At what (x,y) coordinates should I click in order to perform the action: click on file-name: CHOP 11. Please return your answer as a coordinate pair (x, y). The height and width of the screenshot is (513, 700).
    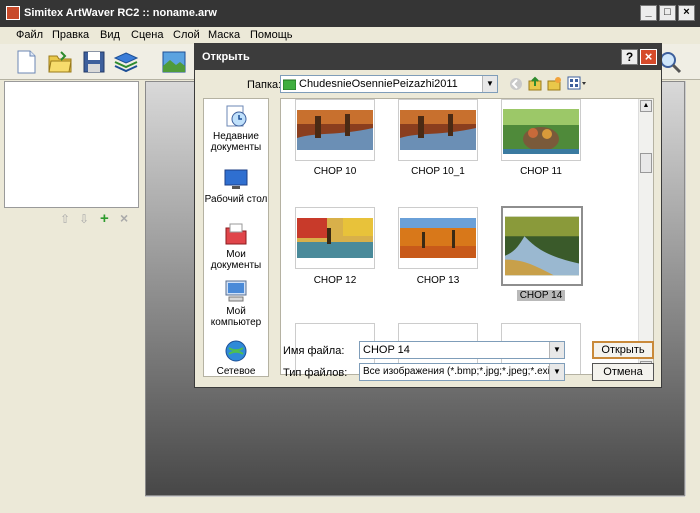
    Looking at the image, I should click on (541, 171).